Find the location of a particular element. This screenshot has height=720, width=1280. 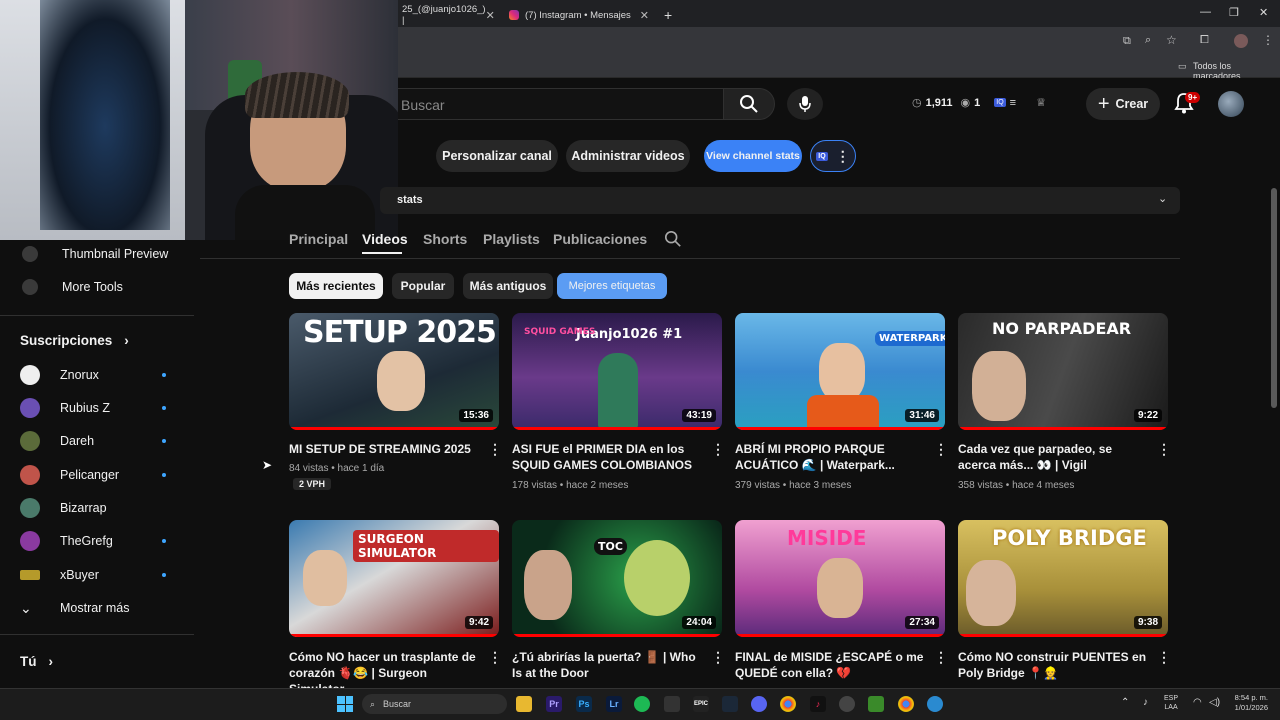

file-explorer-icon is located at coordinates (524, 704).